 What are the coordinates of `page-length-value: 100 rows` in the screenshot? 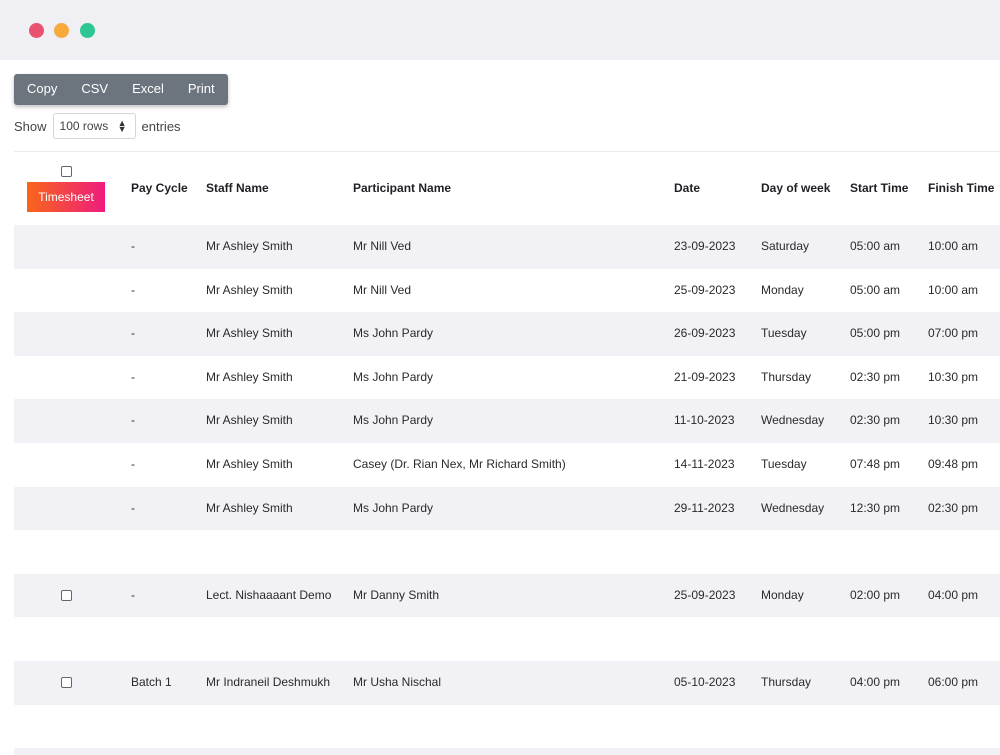 It's located at (84, 126).